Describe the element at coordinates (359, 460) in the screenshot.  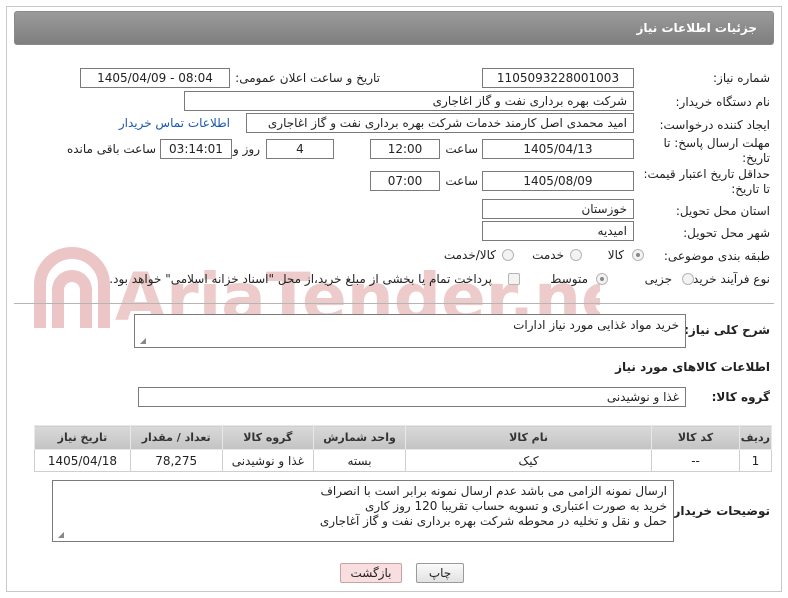
I see `cell-unit: بسته` at that location.